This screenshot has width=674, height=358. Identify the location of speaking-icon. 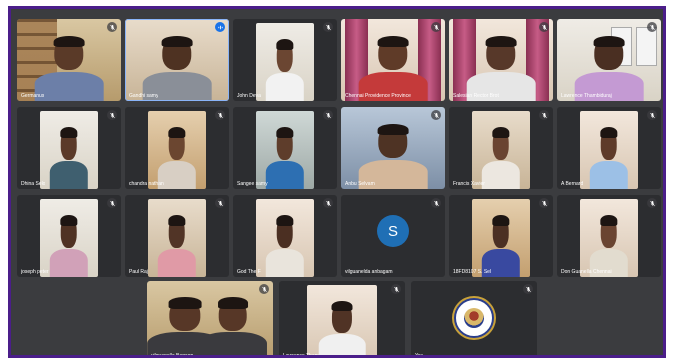
(436, 115).